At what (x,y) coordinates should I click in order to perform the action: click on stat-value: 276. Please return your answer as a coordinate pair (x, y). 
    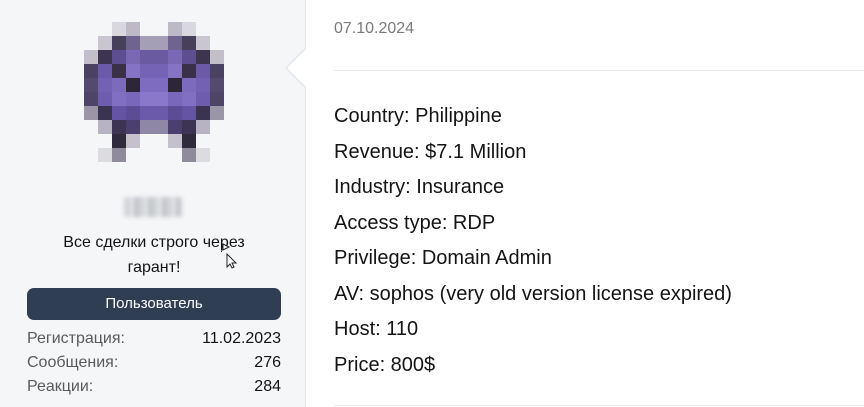
    Looking at the image, I should click on (267, 363).